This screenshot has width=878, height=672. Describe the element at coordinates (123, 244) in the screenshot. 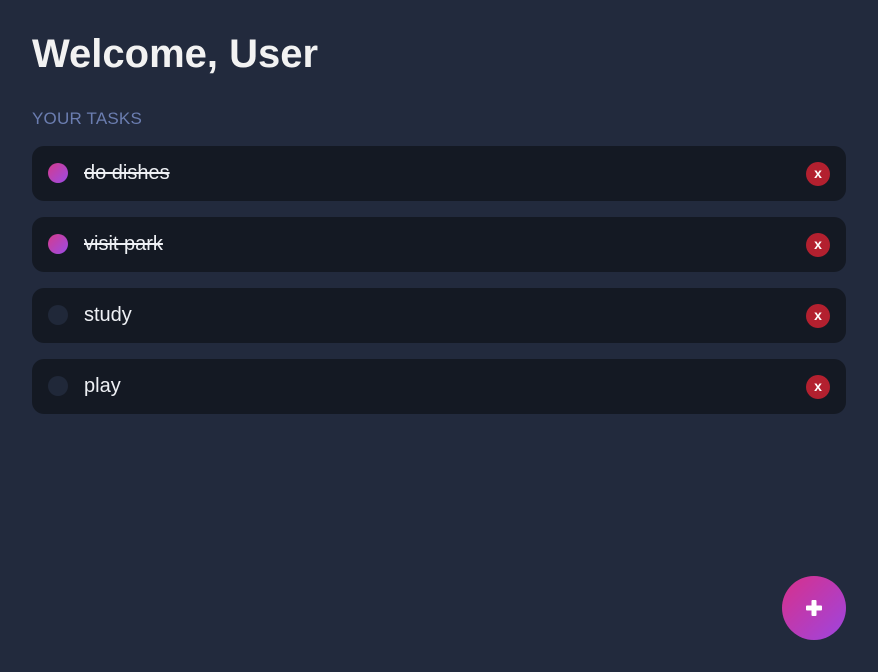

I see `task-text: visit park` at that location.